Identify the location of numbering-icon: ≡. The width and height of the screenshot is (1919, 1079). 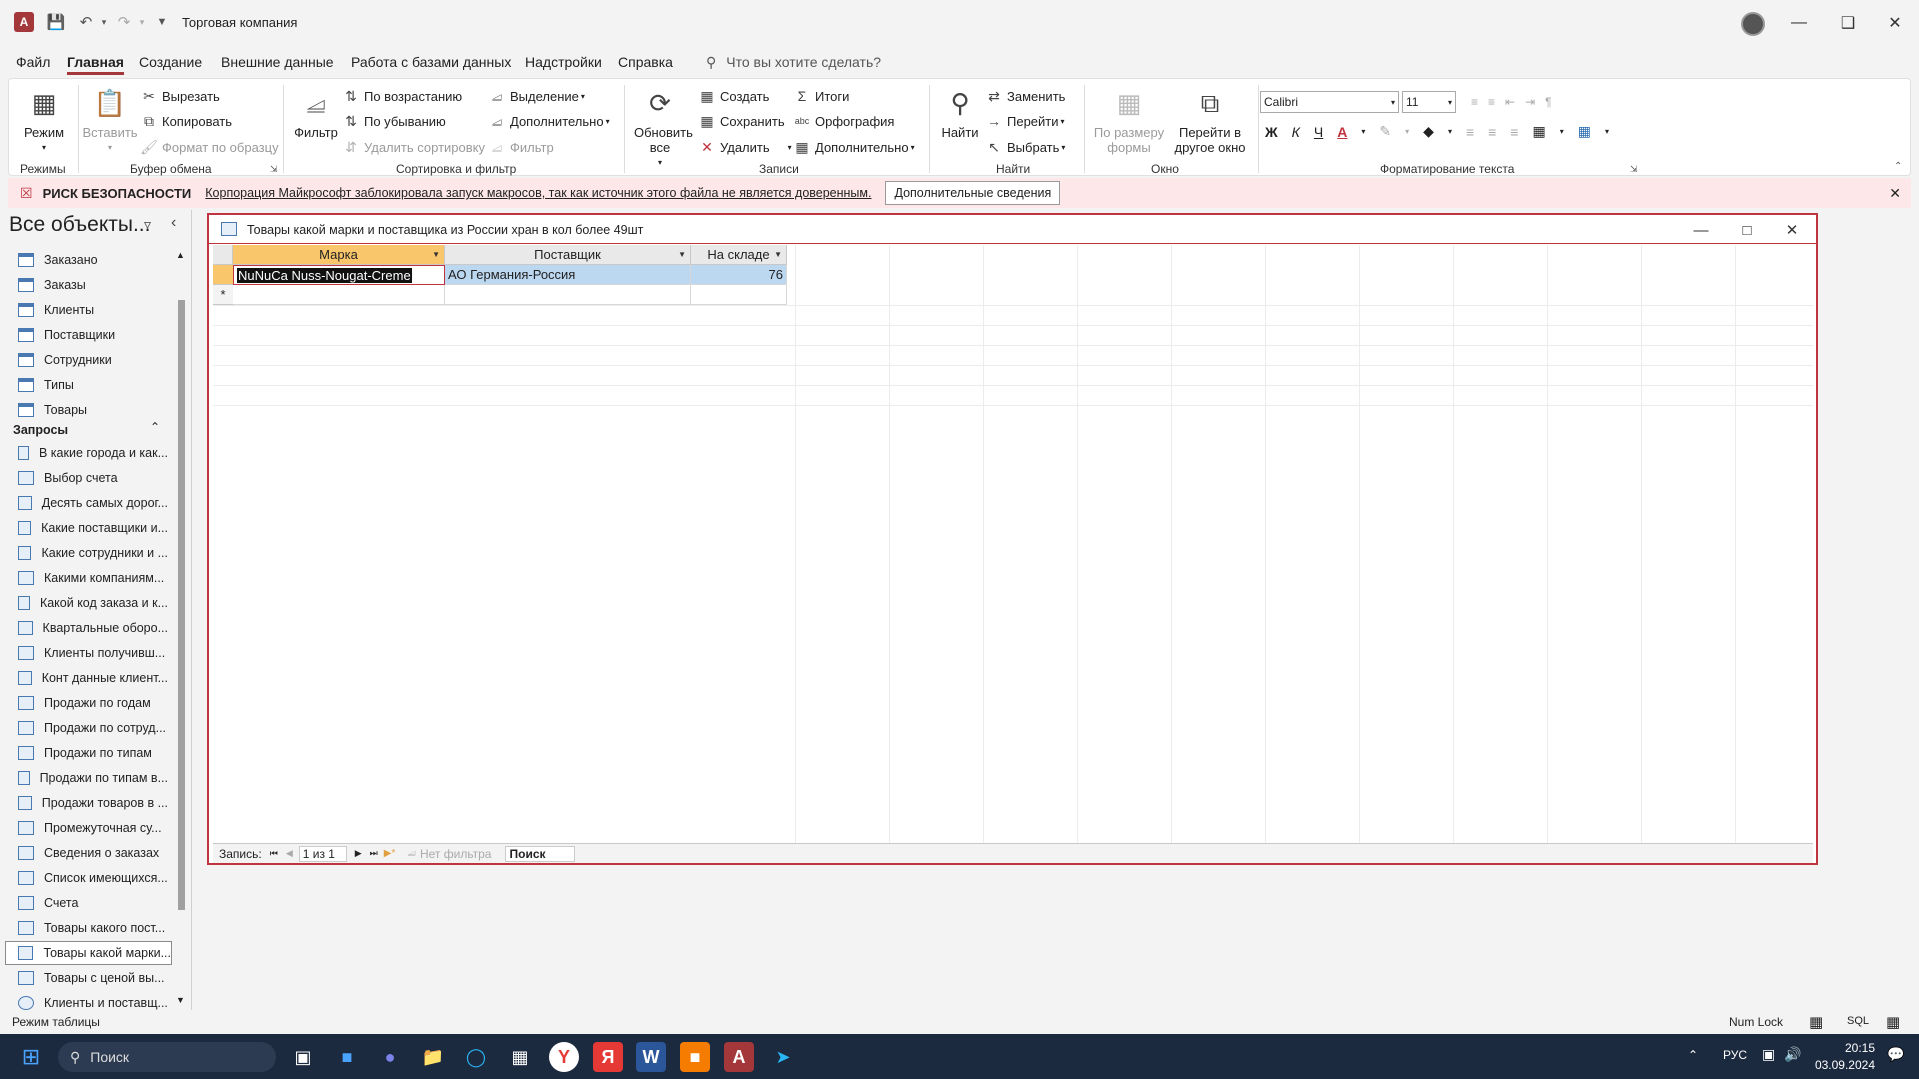
(1491, 102).